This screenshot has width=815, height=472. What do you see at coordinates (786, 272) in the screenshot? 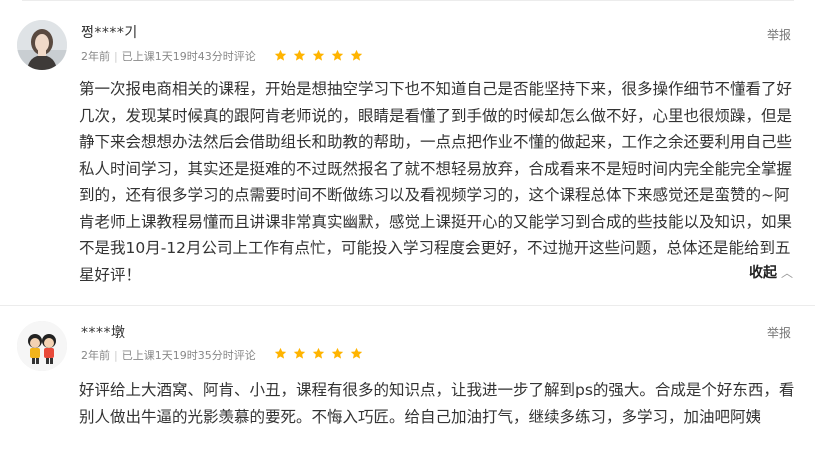
I see `chevron-up-icon: ︿` at bounding box center [786, 272].